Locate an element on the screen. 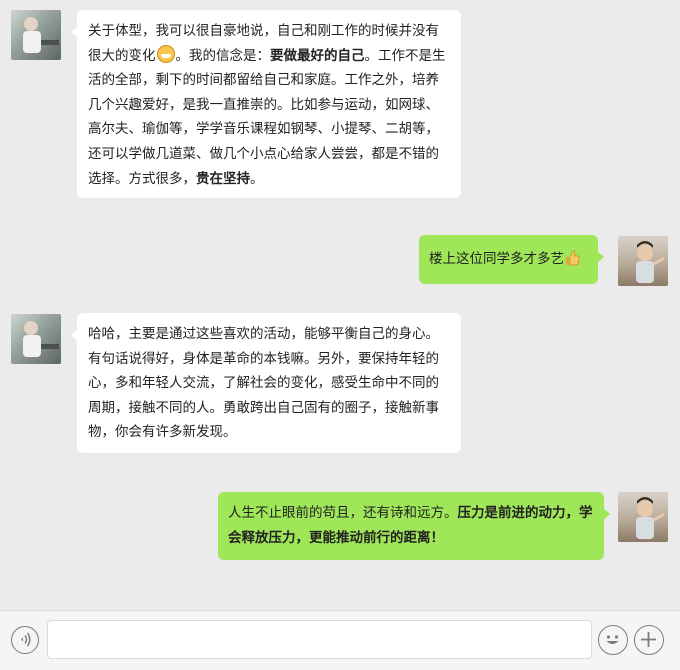 The height and width of the screenshot is (670, 680). plus-icon is located at coordinates (649, 640).